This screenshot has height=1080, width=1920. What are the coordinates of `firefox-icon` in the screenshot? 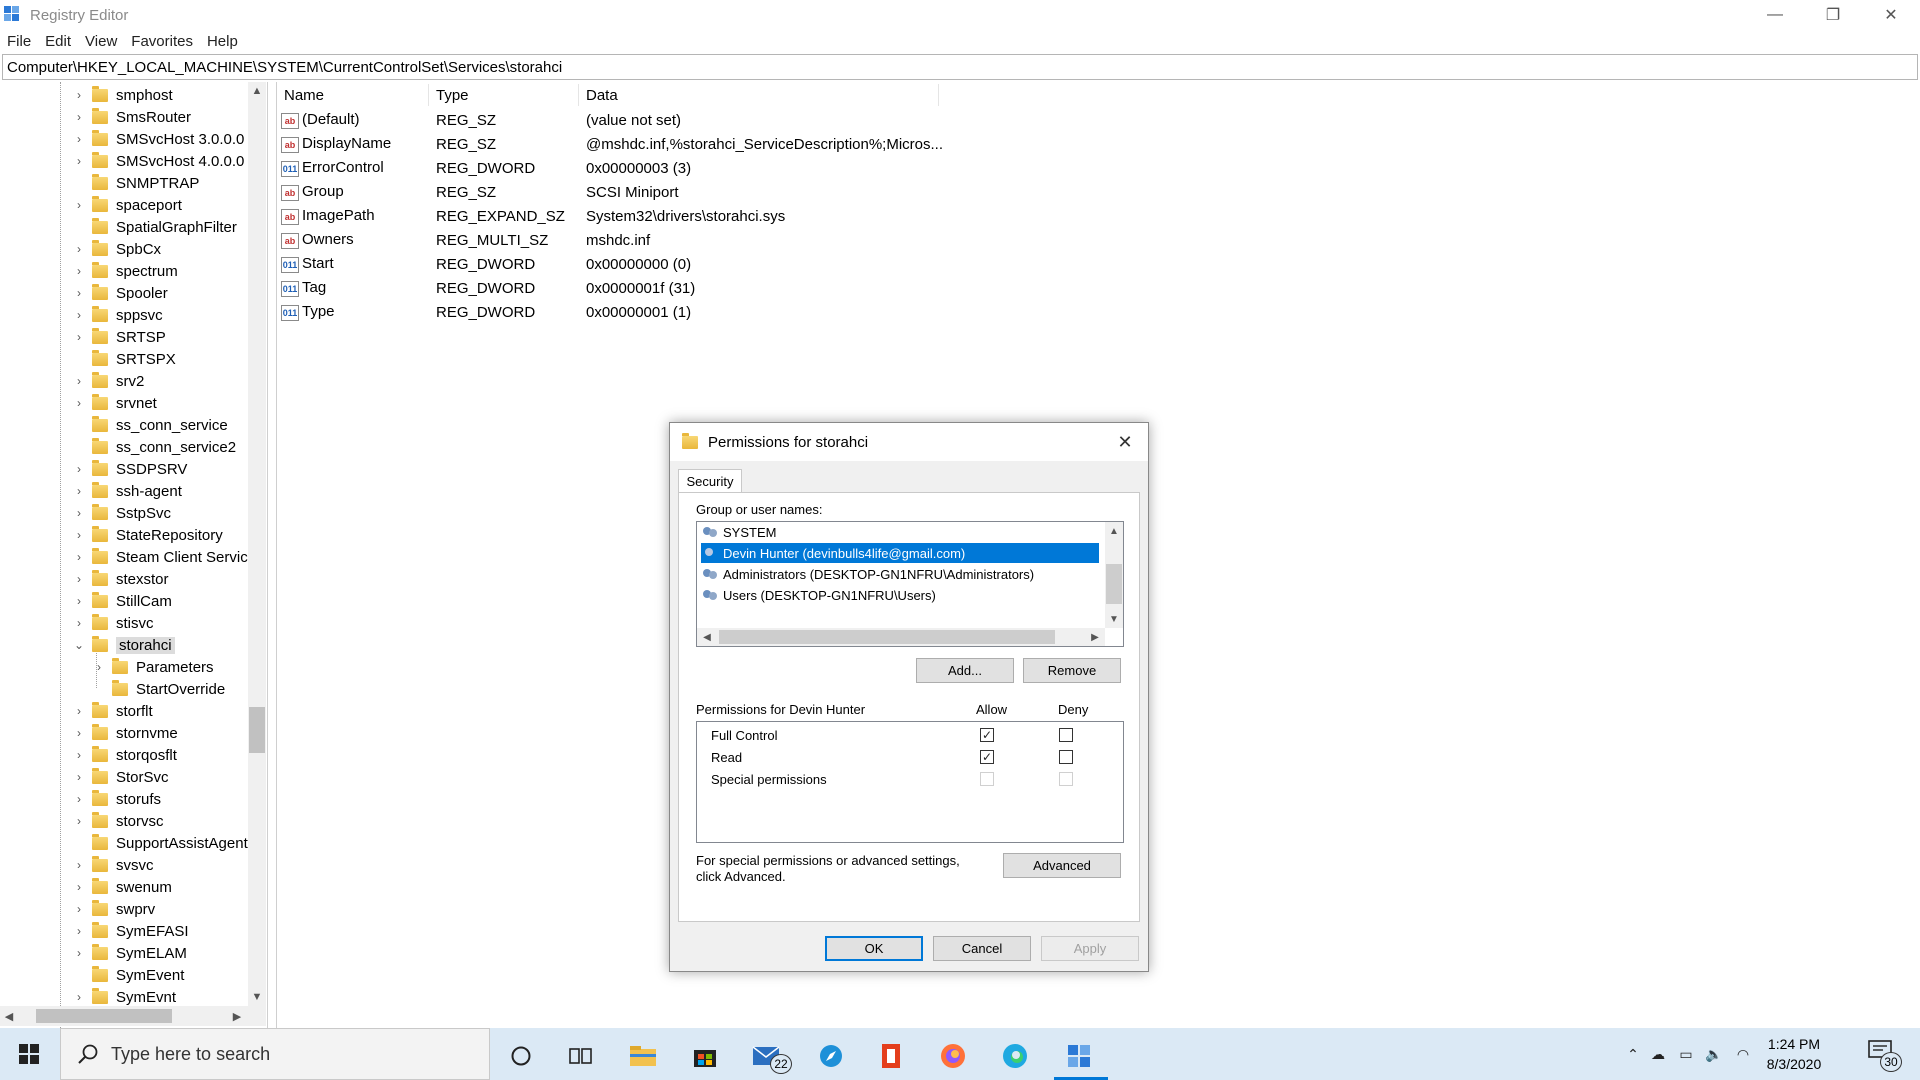 It's located at (953, 1056).